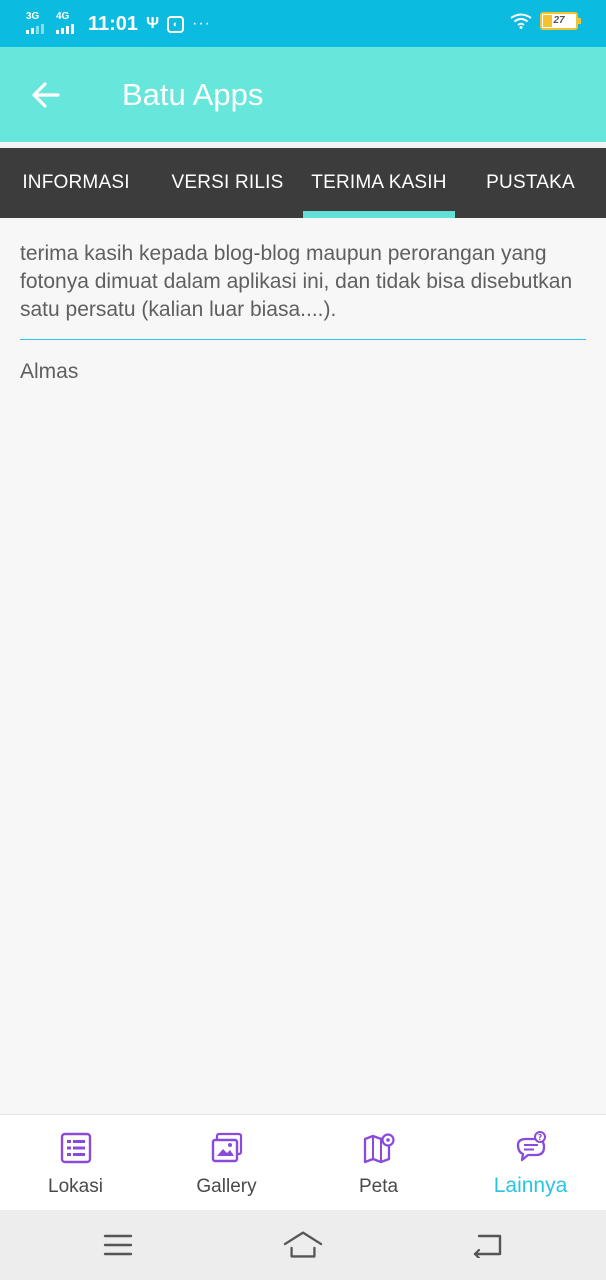 The image size is (606, 1280). I want to click on gallery-icon, so click(226, 1147).